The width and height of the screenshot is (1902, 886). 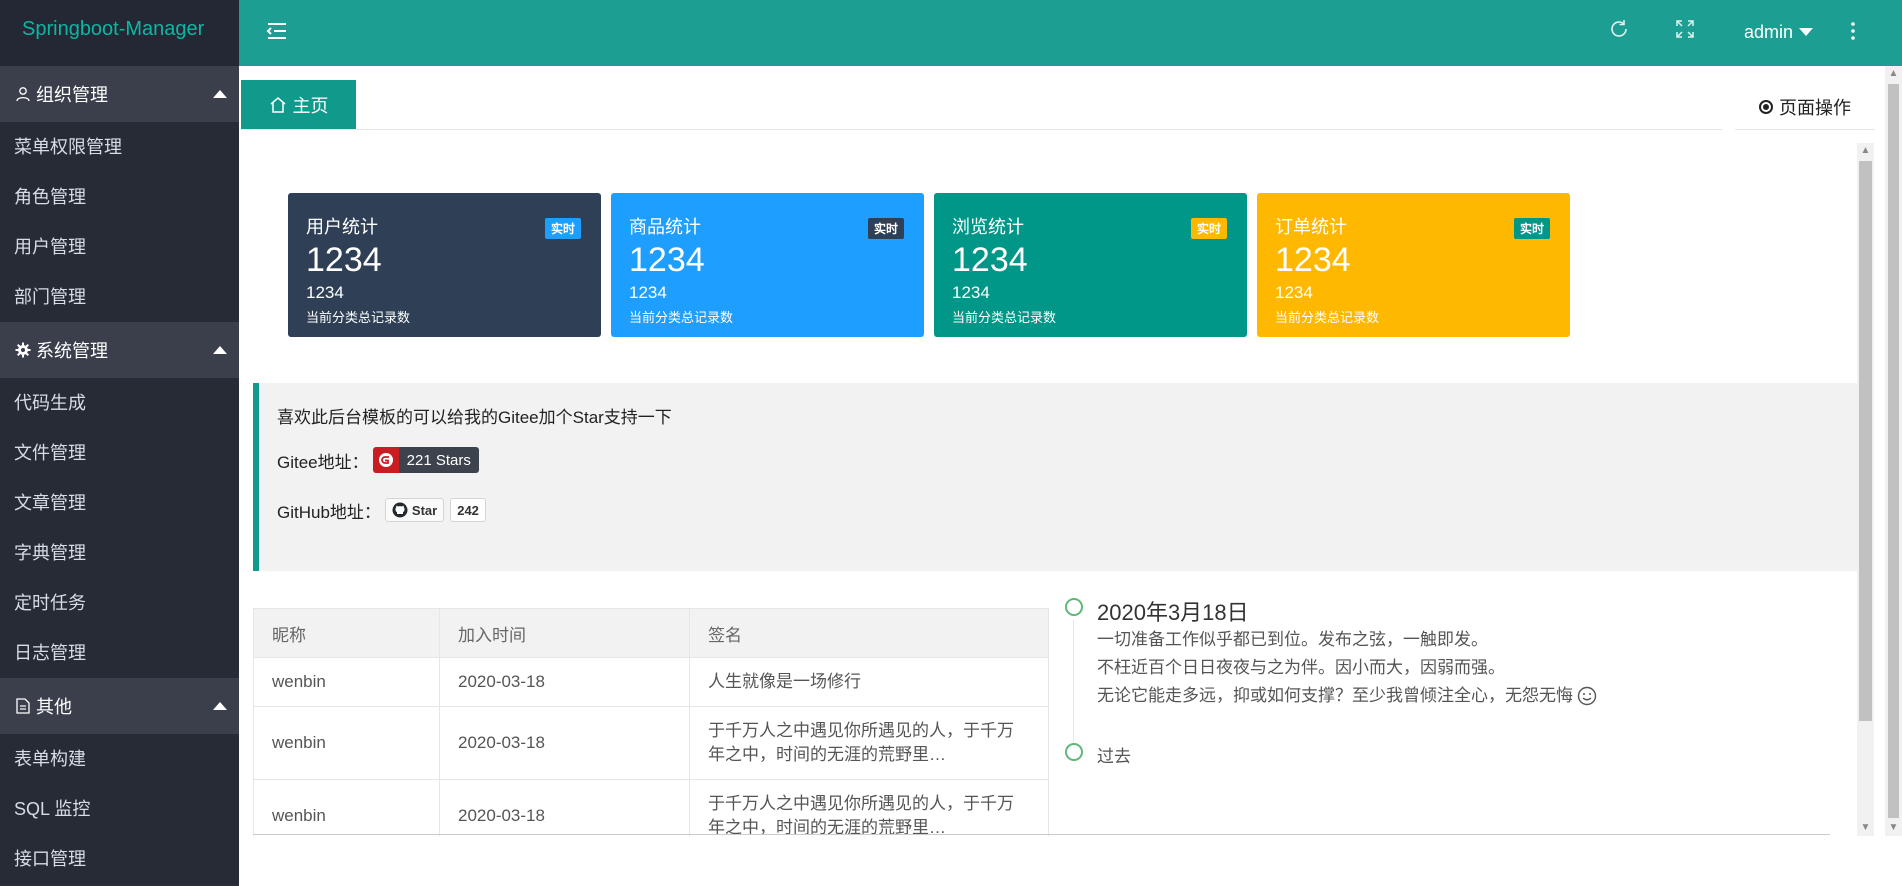 What do you see at coordinates (438, 460) in the screenshot?
I see `gitee-stars-count: 221 Stars` at bounding box center [438, 460].